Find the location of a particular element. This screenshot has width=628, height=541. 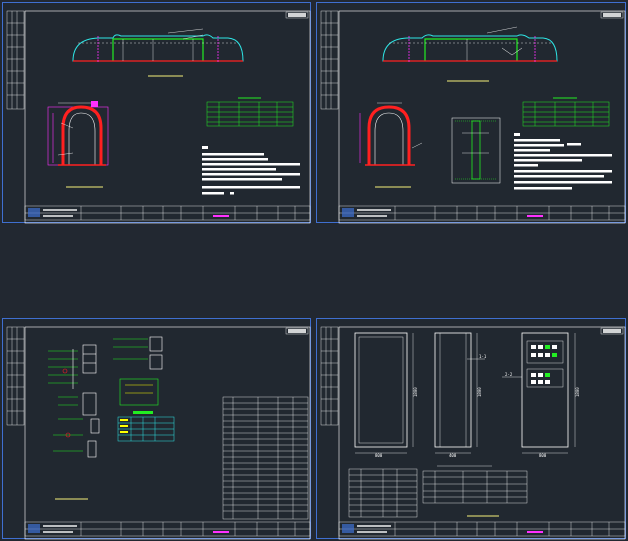

cabinet-panel-layout is located at coordinates (539, 393).